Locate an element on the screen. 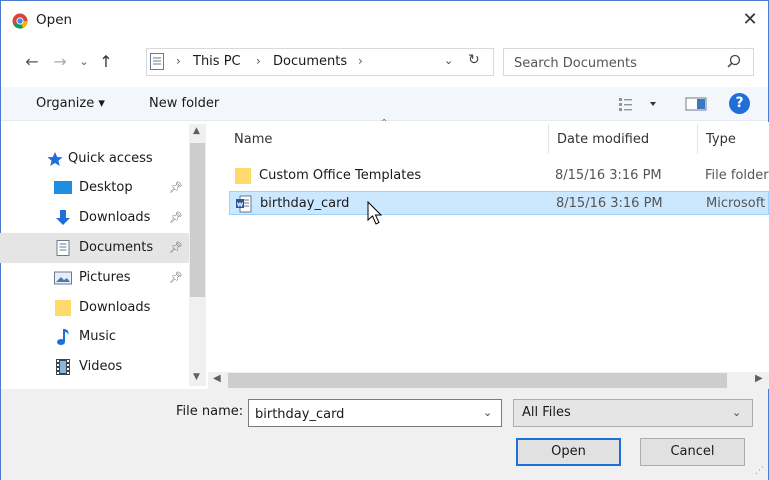 The height and width of the screenshot is (480, 769). chrome-icon is located at coordinates (20, 21).